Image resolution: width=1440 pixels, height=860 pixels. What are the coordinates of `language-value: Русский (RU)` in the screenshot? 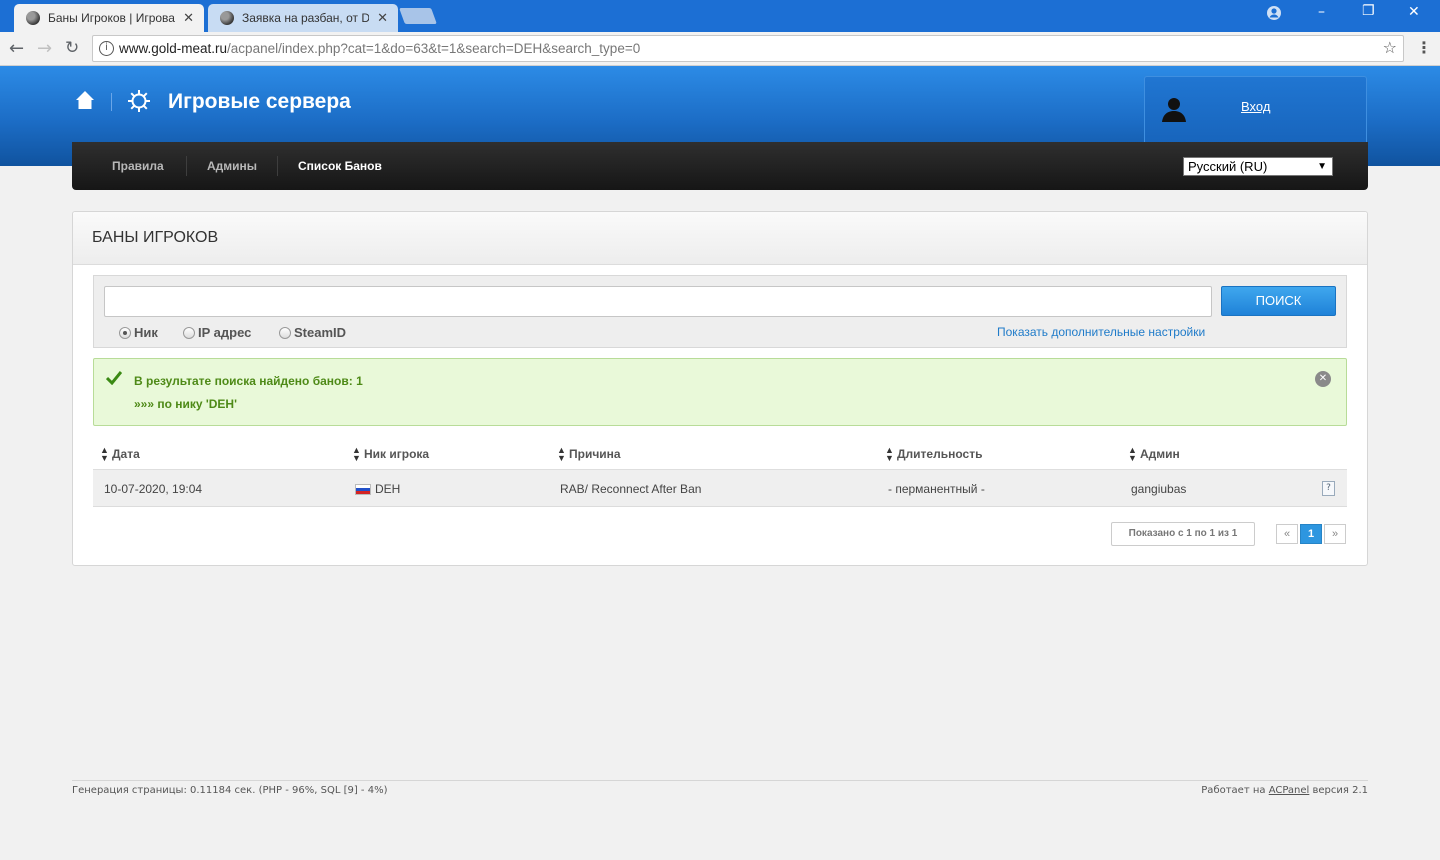 It's located at (1228, 166).